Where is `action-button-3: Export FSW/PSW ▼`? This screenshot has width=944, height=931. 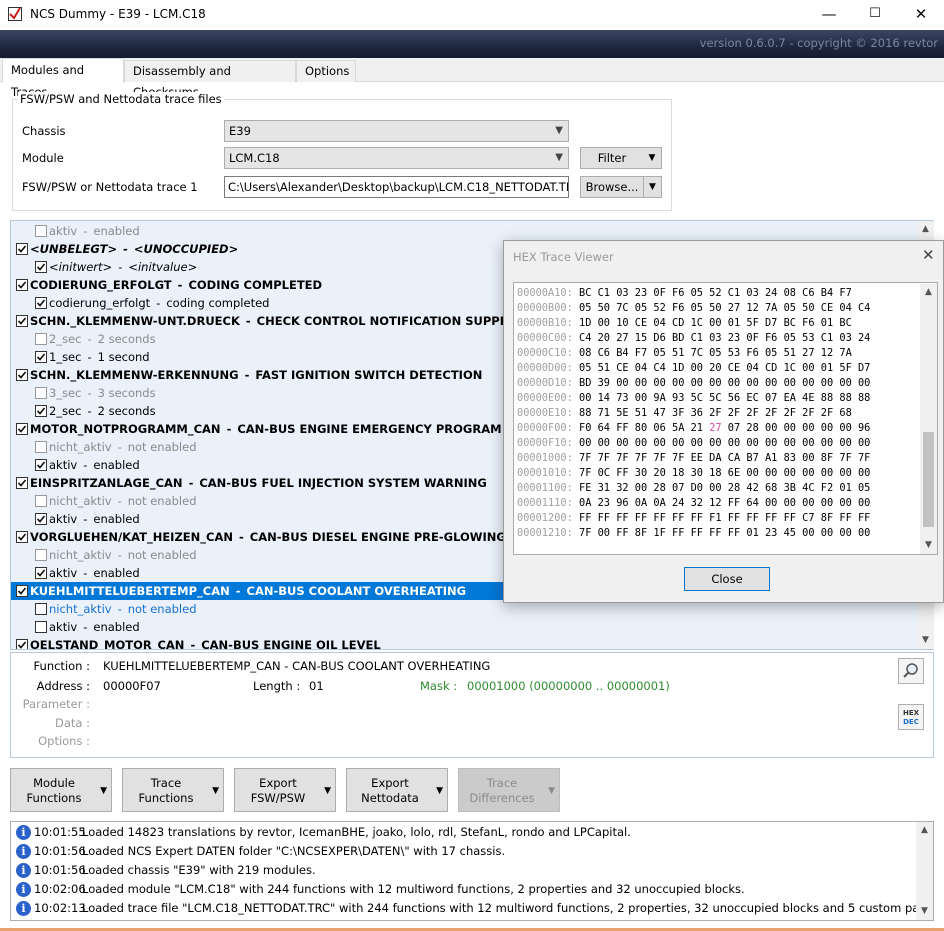
action-button-3: Export FSW/PSW ▼ is located at coordinates (285, 790).